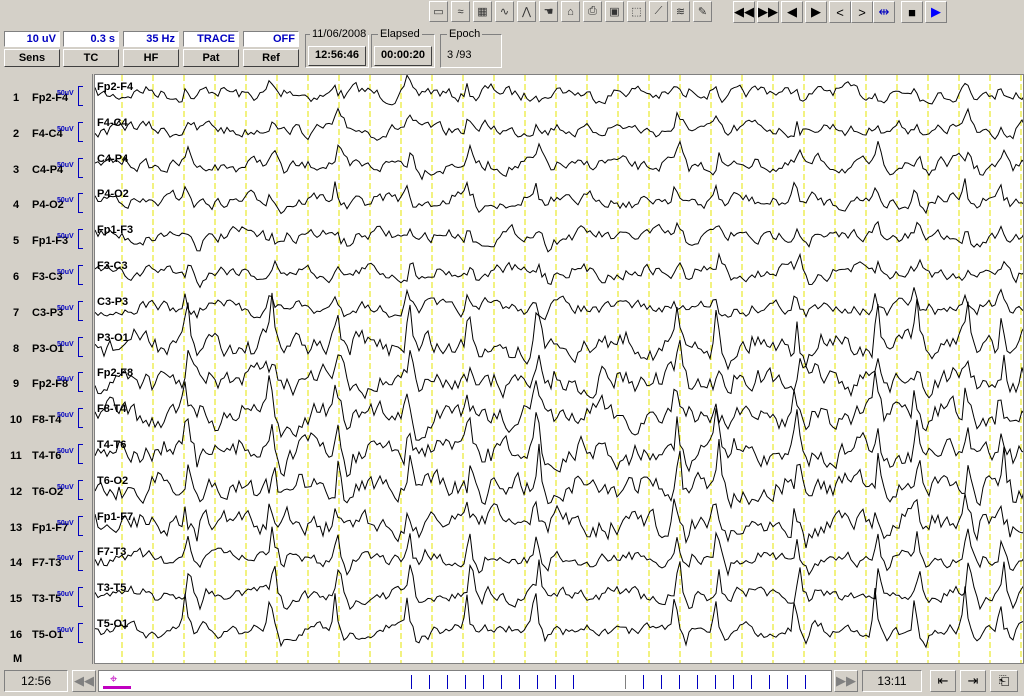 The image size is (1024, 696). What do you see at coordinates (47, 240) in the screenshot?
I see `channel-label-row: 5 Fp1-F3 50uV` at bounding box center [47, 240].